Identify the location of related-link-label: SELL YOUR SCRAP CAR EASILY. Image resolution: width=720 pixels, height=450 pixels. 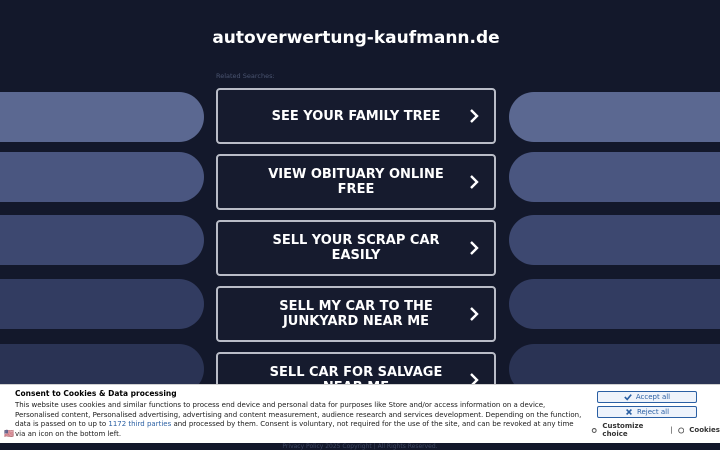
(356, 248).